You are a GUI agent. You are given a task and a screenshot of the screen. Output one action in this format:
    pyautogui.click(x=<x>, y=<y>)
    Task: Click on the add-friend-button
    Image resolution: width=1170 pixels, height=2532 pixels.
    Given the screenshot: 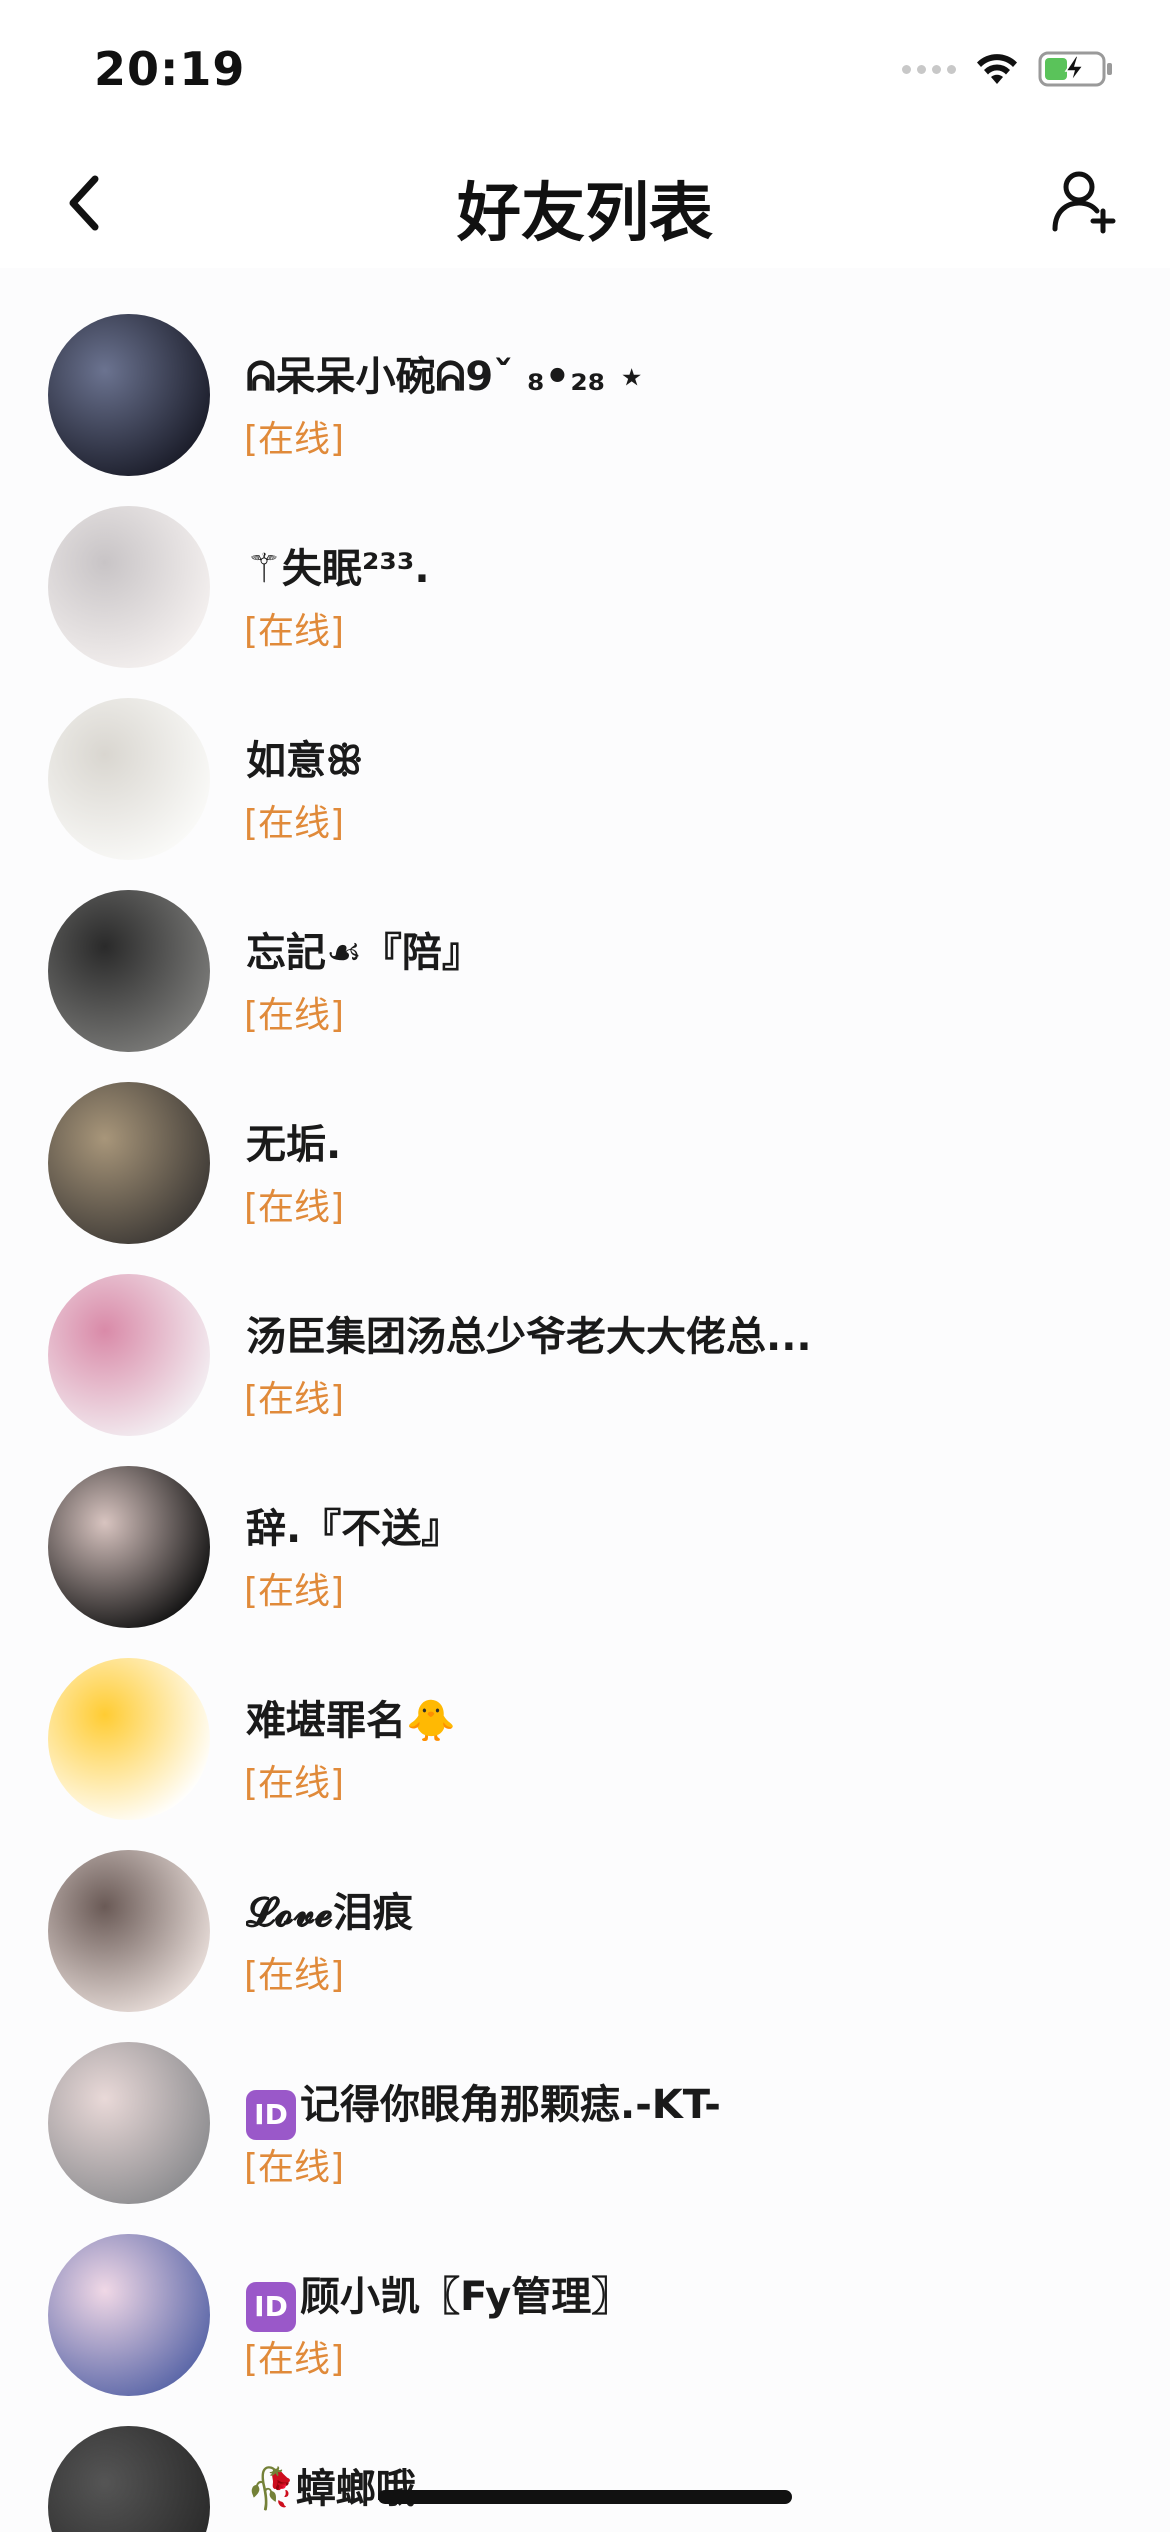 What is the action you would take?
    pyautogui.click(x=1084, y=200)
    